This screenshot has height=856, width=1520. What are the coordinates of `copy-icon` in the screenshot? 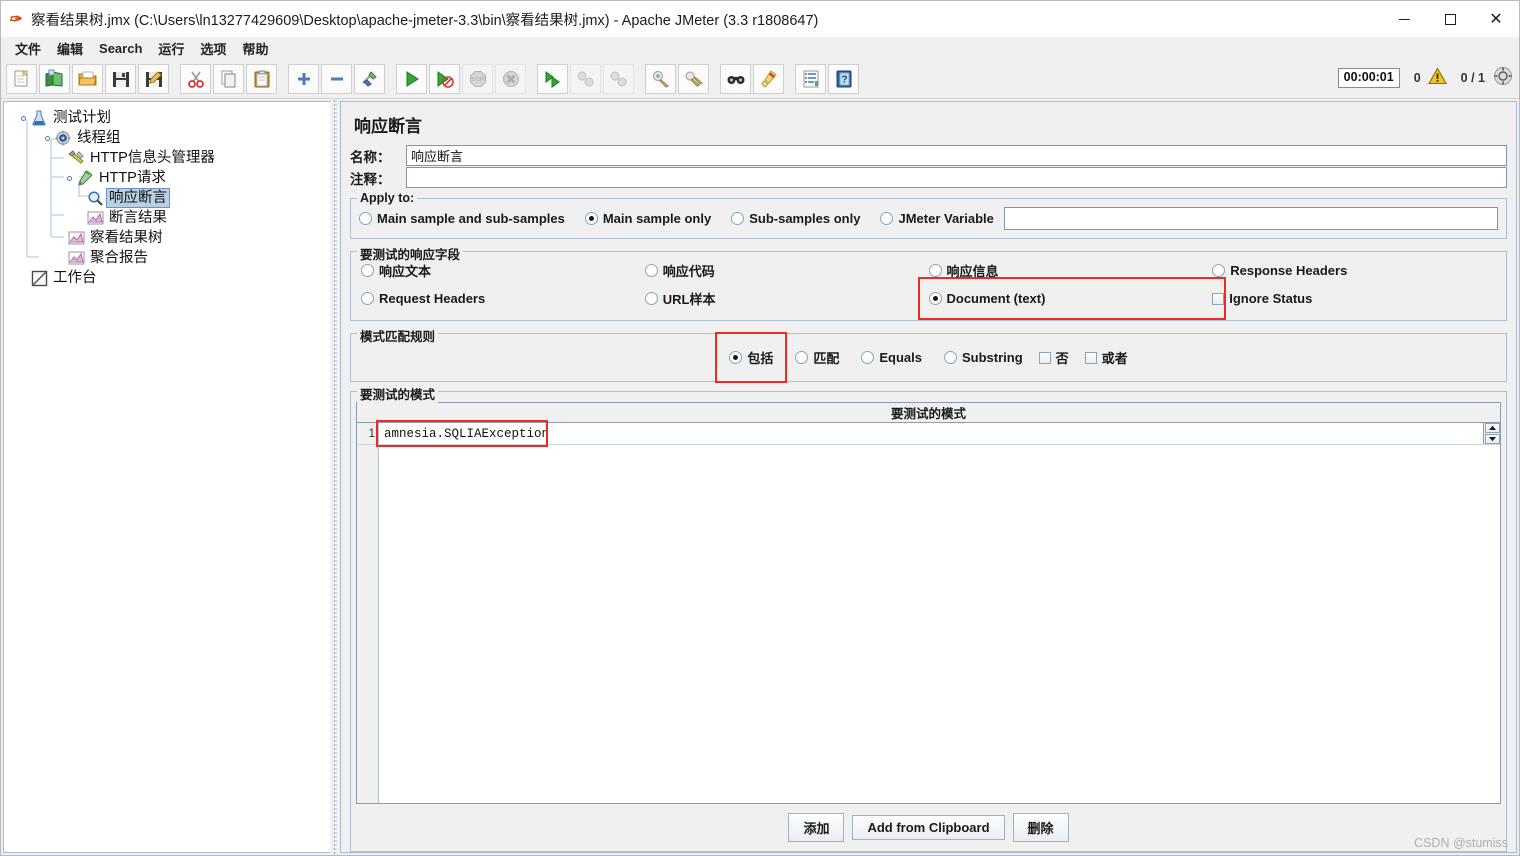 It's located at (228, 78).